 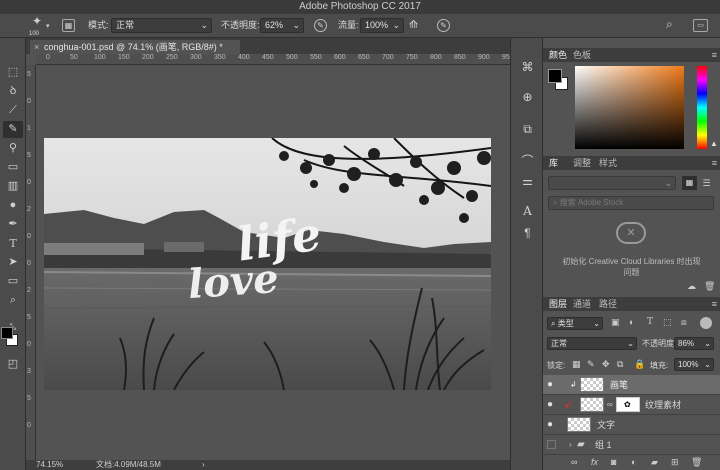 What do you see at coordinates (689, 183) in the screenshot?
I see `grid-view-icon: ▦` at bounding box center [689, 183].